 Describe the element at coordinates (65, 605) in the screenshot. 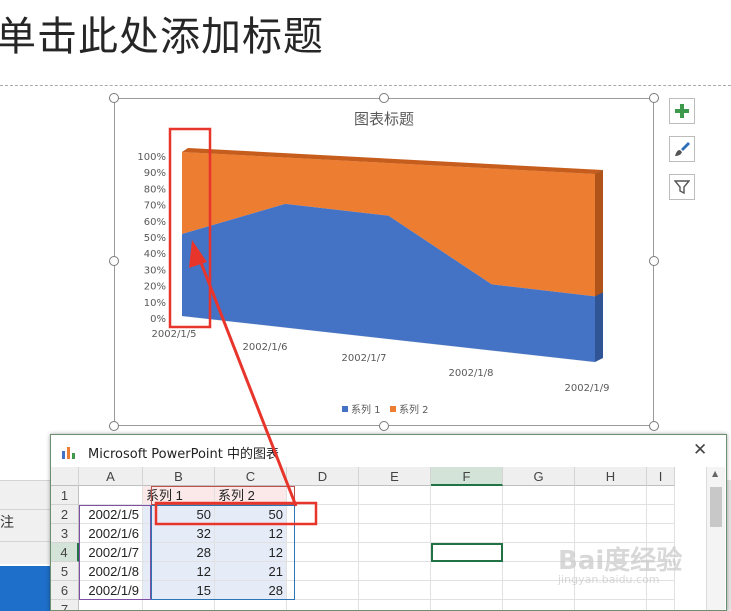

I see `row-header: 7` at that location.